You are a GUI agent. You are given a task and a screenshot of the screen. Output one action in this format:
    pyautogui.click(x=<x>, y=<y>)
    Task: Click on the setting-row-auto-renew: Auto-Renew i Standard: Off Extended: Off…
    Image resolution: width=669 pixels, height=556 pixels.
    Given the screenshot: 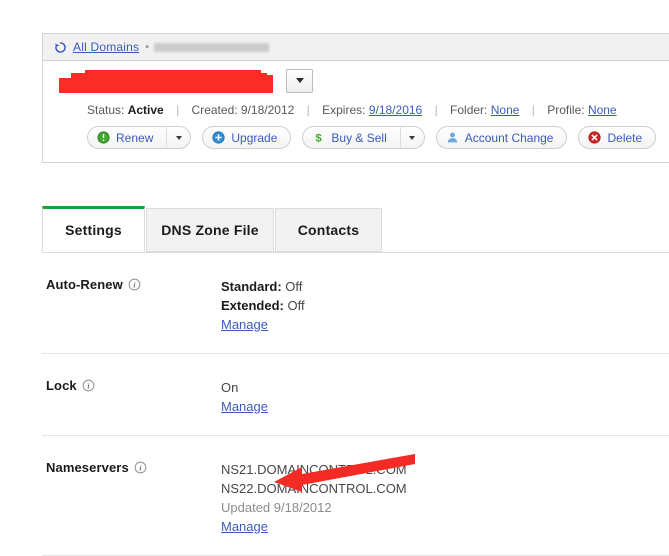 What is the action you would take?
    pyautogui.click(x=355, y=293)
    